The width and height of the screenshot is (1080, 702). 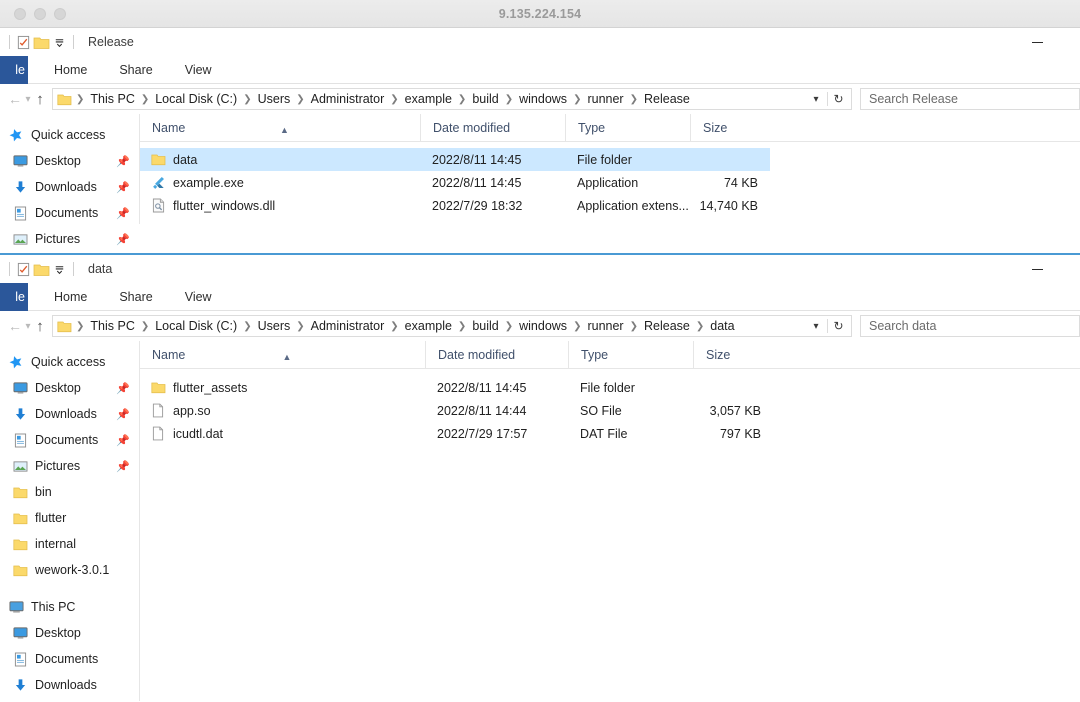 What do you see at coordinates (70, 70) in the screenshot?
I see `tab-home-release: Home` at bounding box center [70, 70].